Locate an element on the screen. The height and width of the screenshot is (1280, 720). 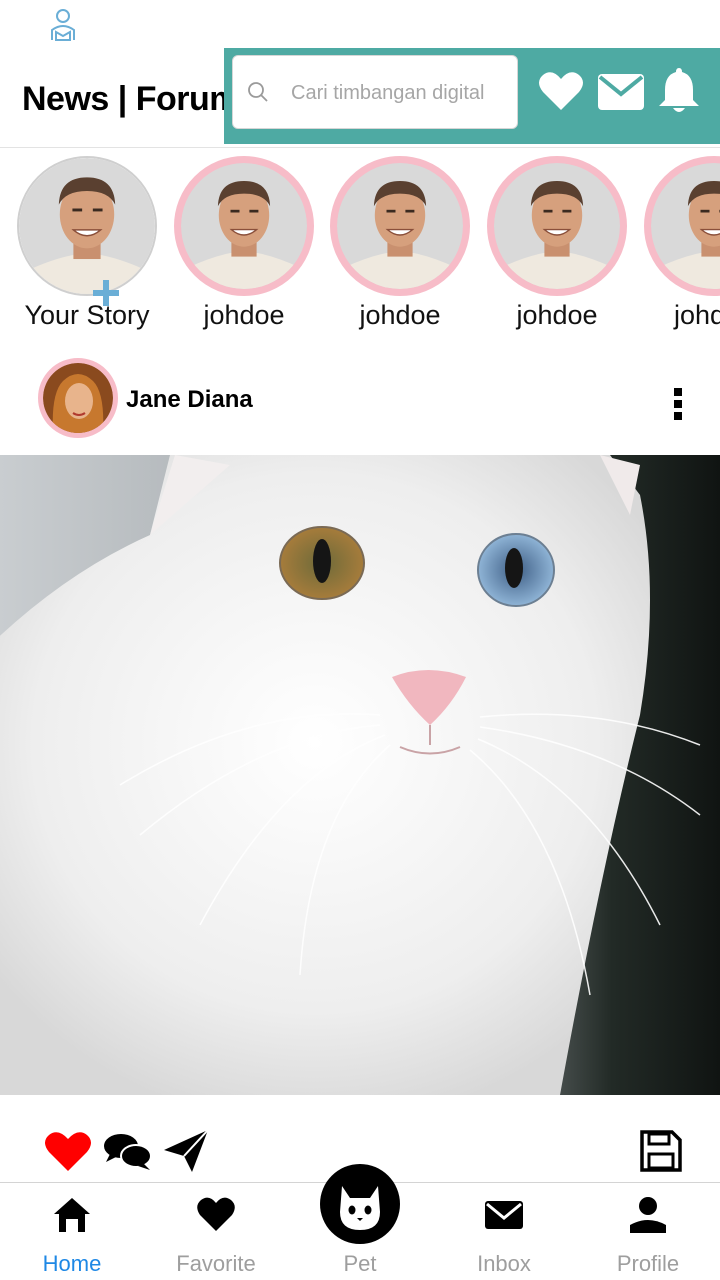
search-placeholder: Cari timbangan digital is located at coordinates (388, 93).